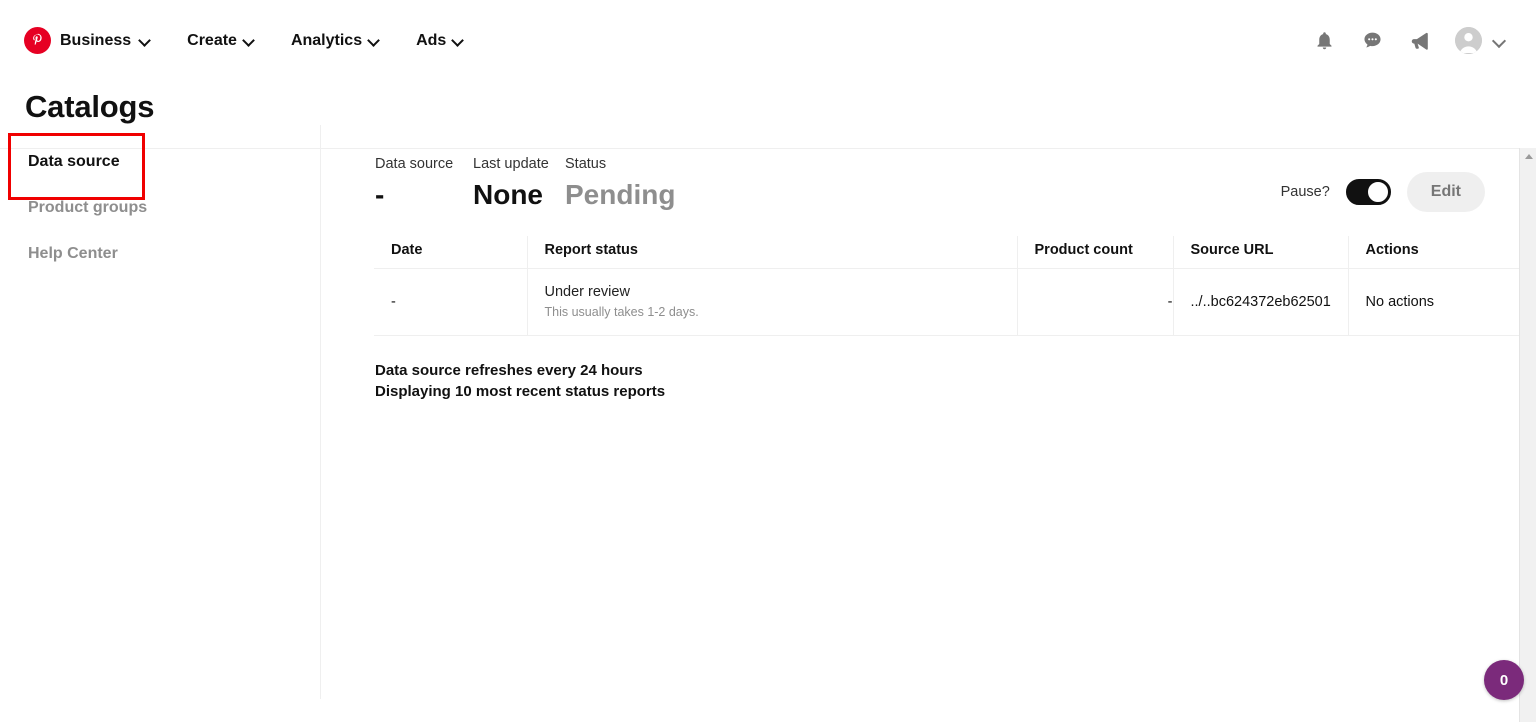  What do you see at coordinates (1445, 192) in the screenshot?
I see `edit-button: Edit` at bounding box center [1445, 192].